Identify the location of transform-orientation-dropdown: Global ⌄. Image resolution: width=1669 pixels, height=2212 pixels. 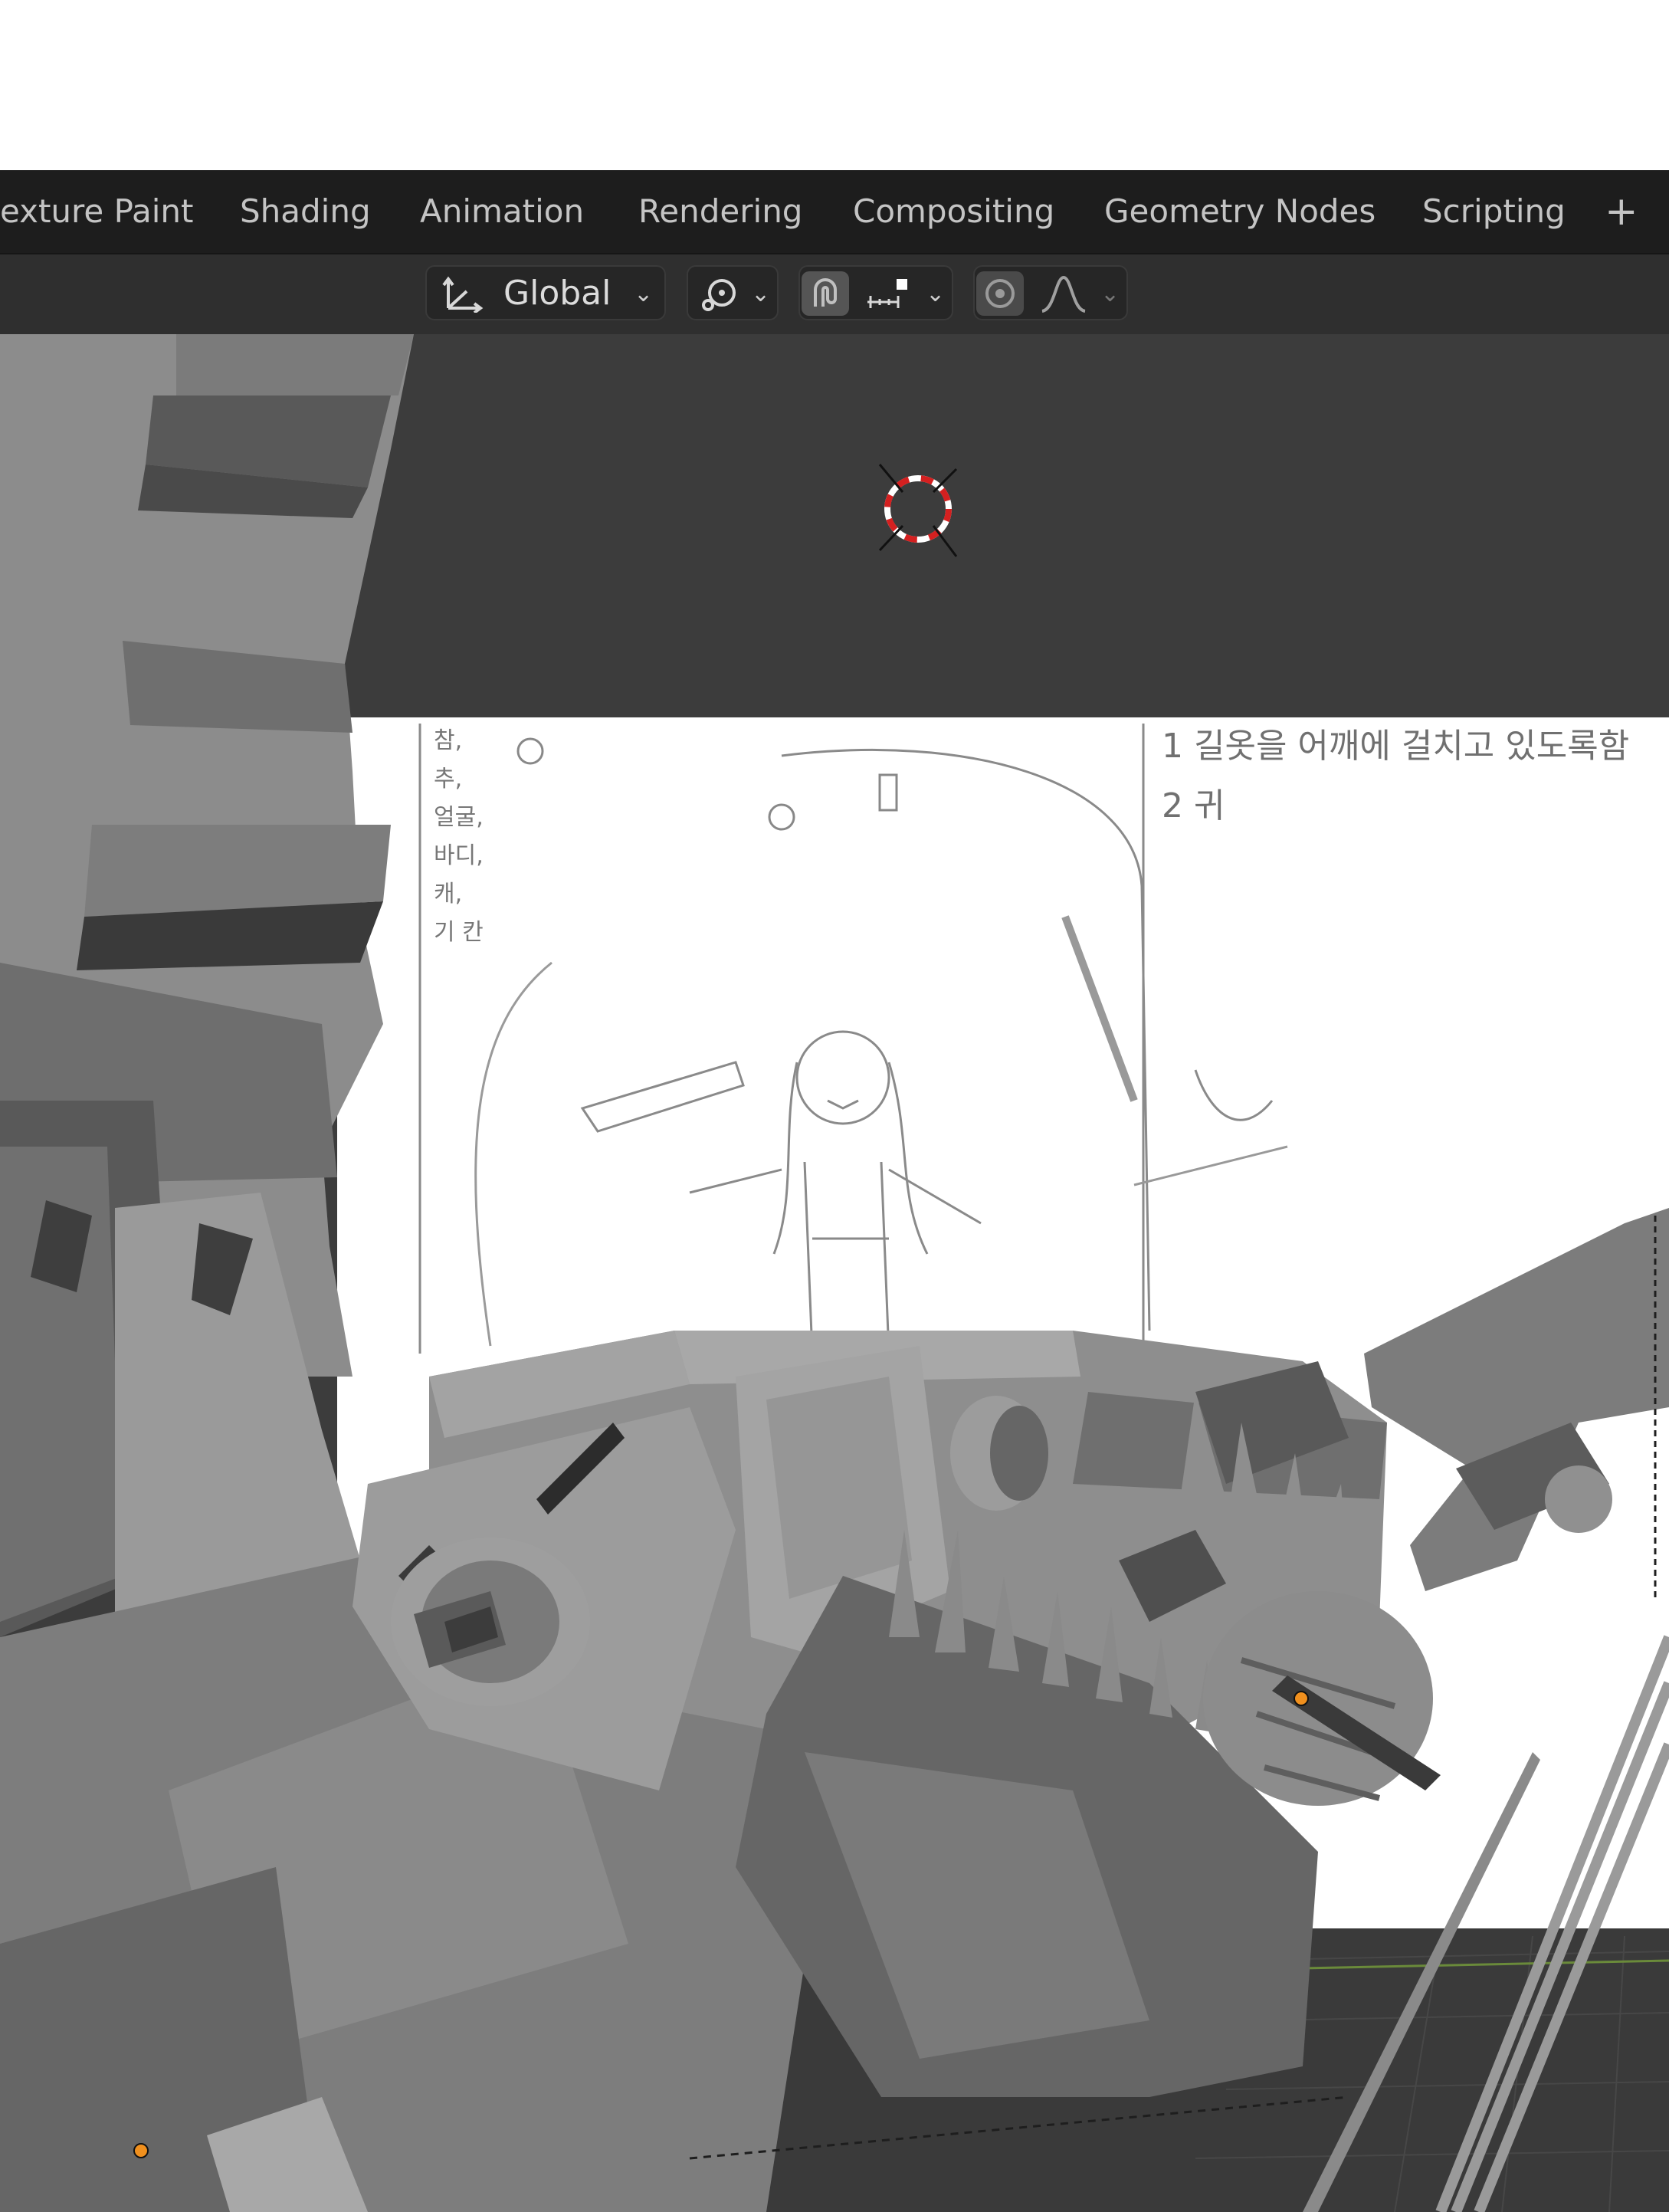
(545, 292).